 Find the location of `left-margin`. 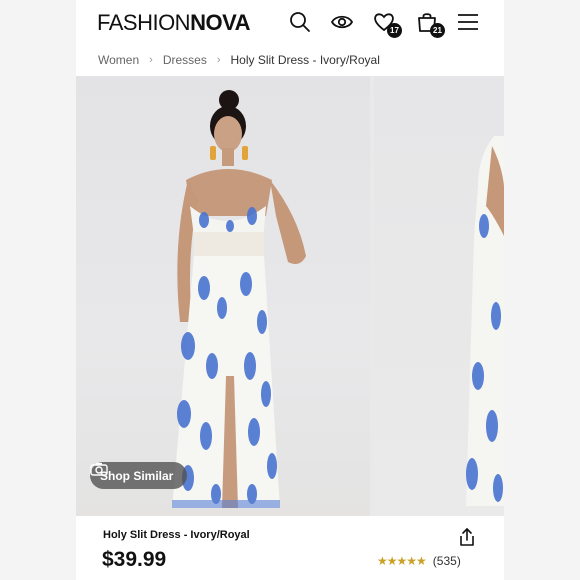

left-margin is located at coordinates (38, 290).